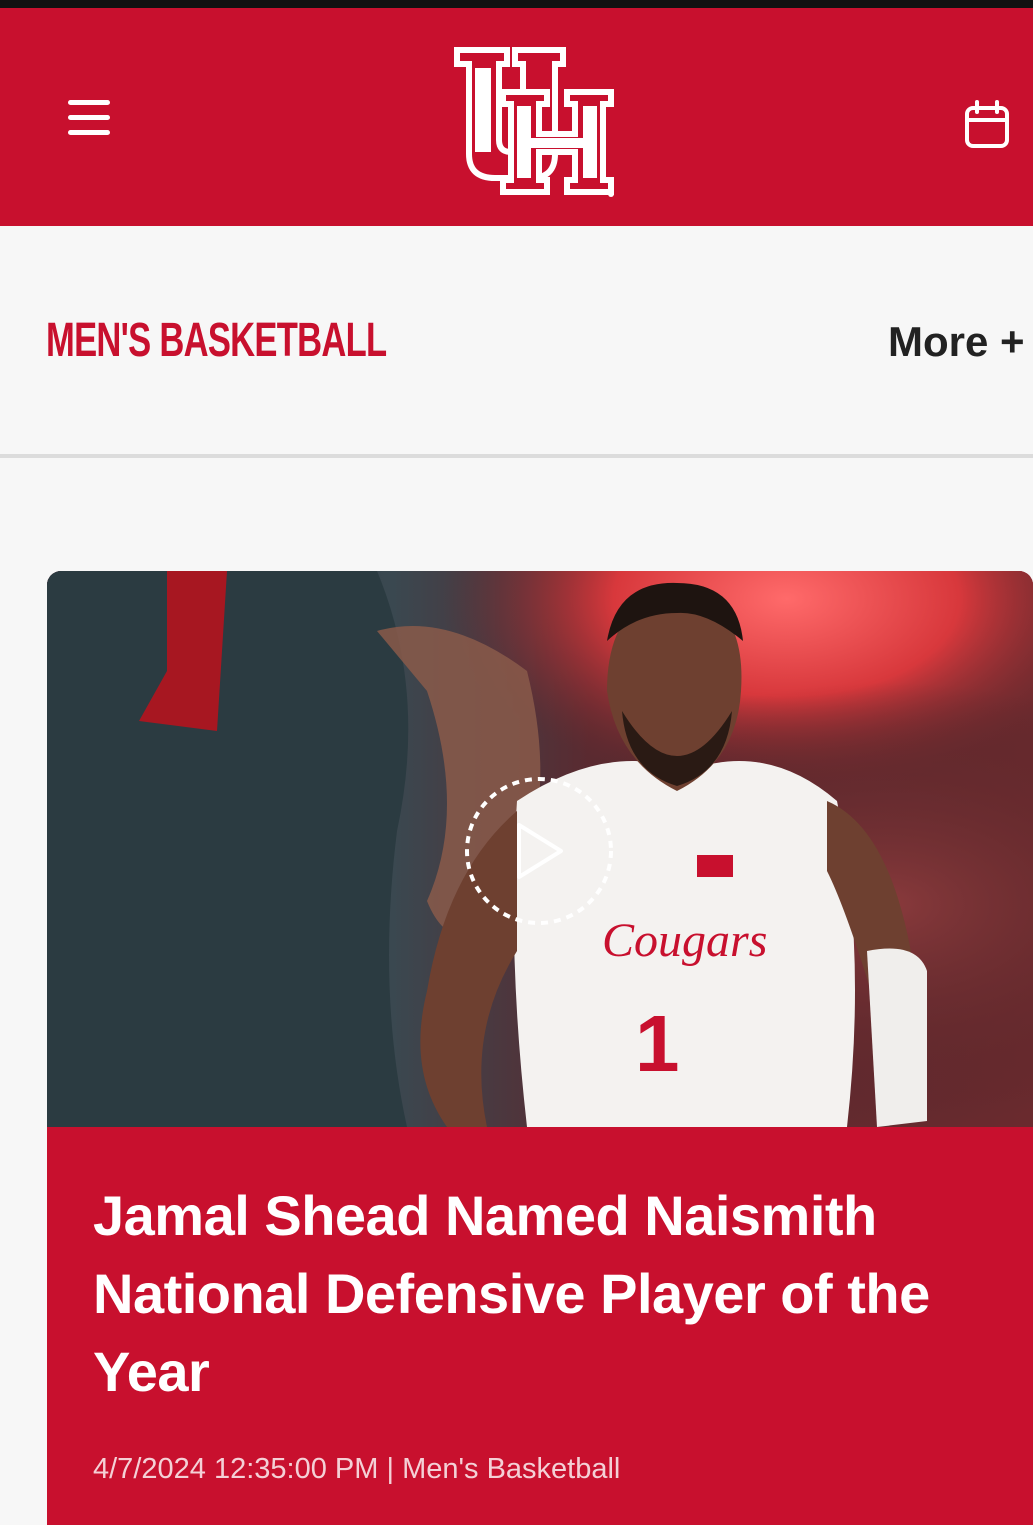 The image size is (1033, 1525). I want to click on story-category: Men's Basketball, so click(511, 1469).